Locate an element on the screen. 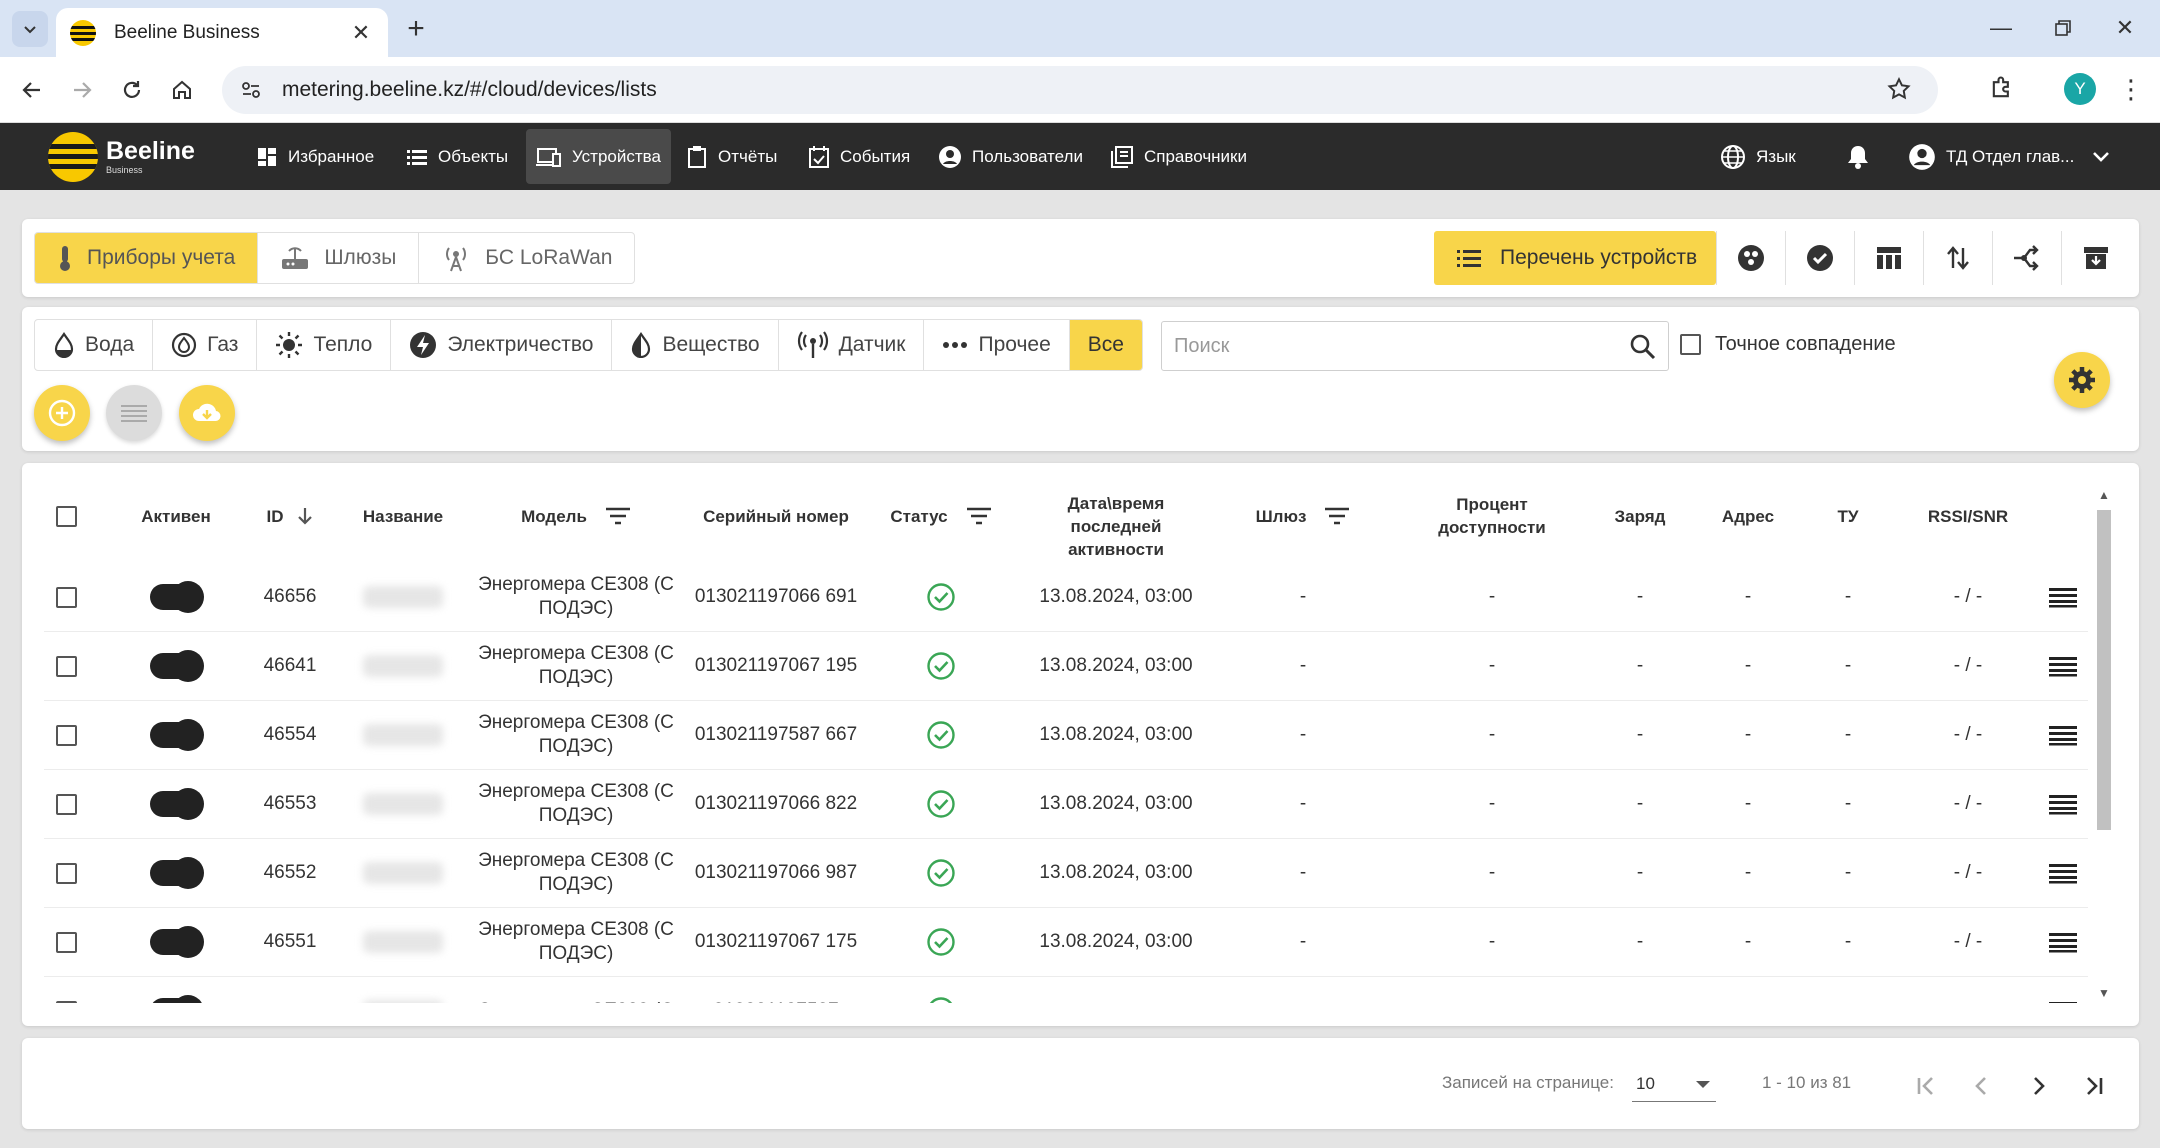 This screenshot has width=2160, height=1148. home-button is located at coordinates (182, 90).